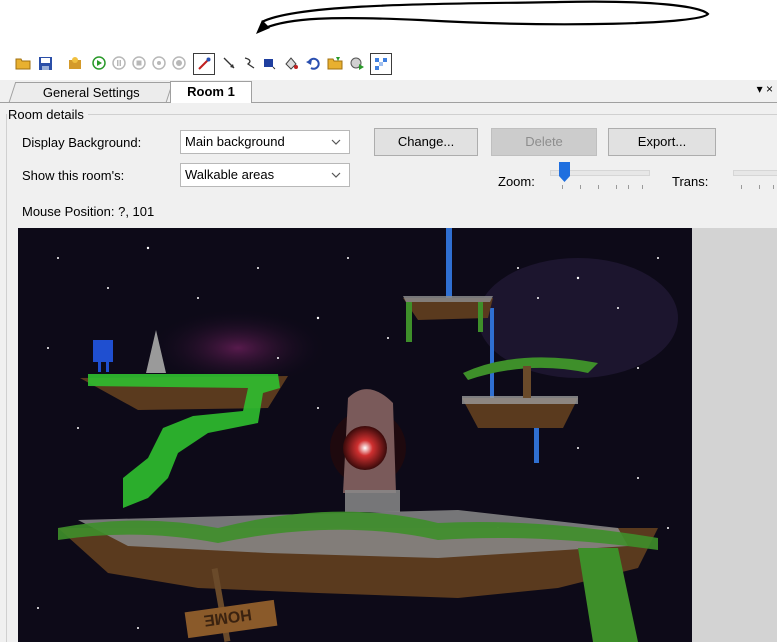  Describe the element at coordinates (755, 188) in the screenshot. I see `trans-slider-ticks` at that location.